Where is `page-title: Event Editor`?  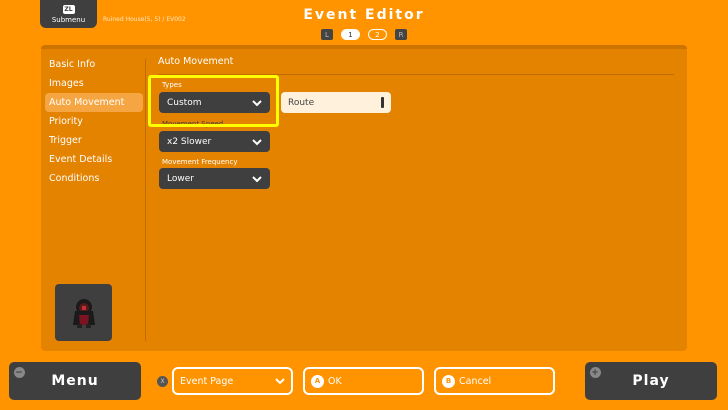
page-title: Event Editor is located at coordinates (364, 15).